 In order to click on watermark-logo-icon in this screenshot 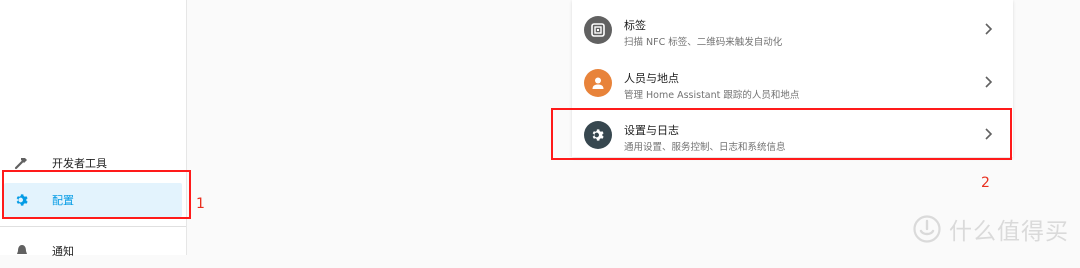, I will do `click(927, 229)`.